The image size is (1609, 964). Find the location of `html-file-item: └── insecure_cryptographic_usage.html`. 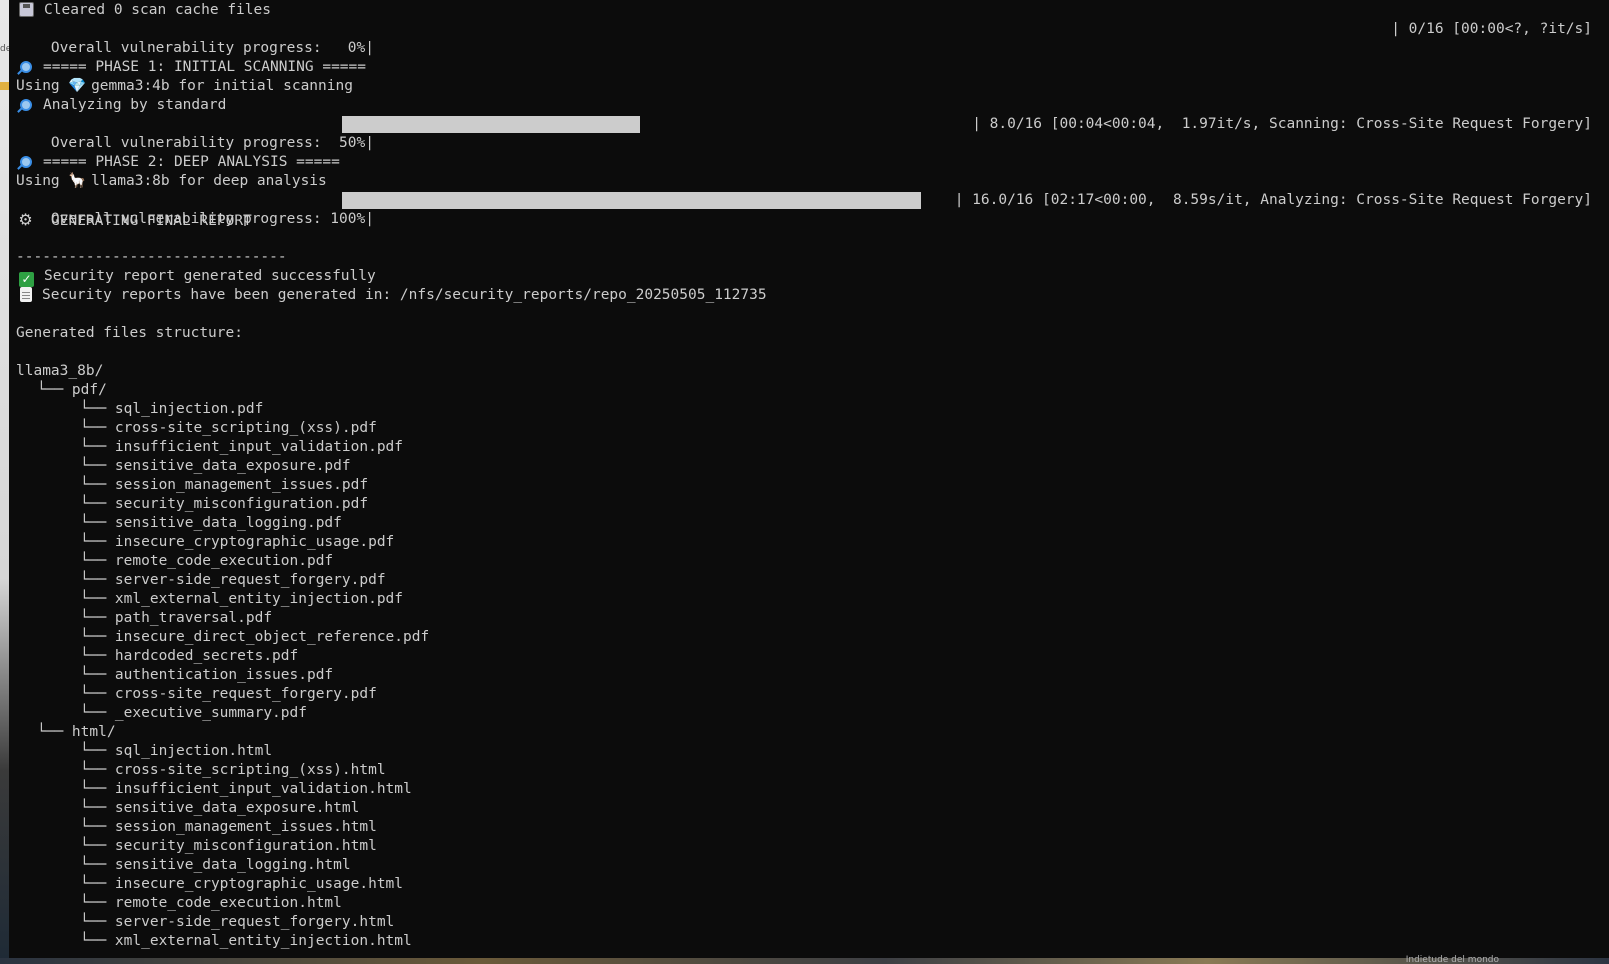

html-file-item: └── insecure_cryptographic_usage.html is located at coordinates (808, 884).